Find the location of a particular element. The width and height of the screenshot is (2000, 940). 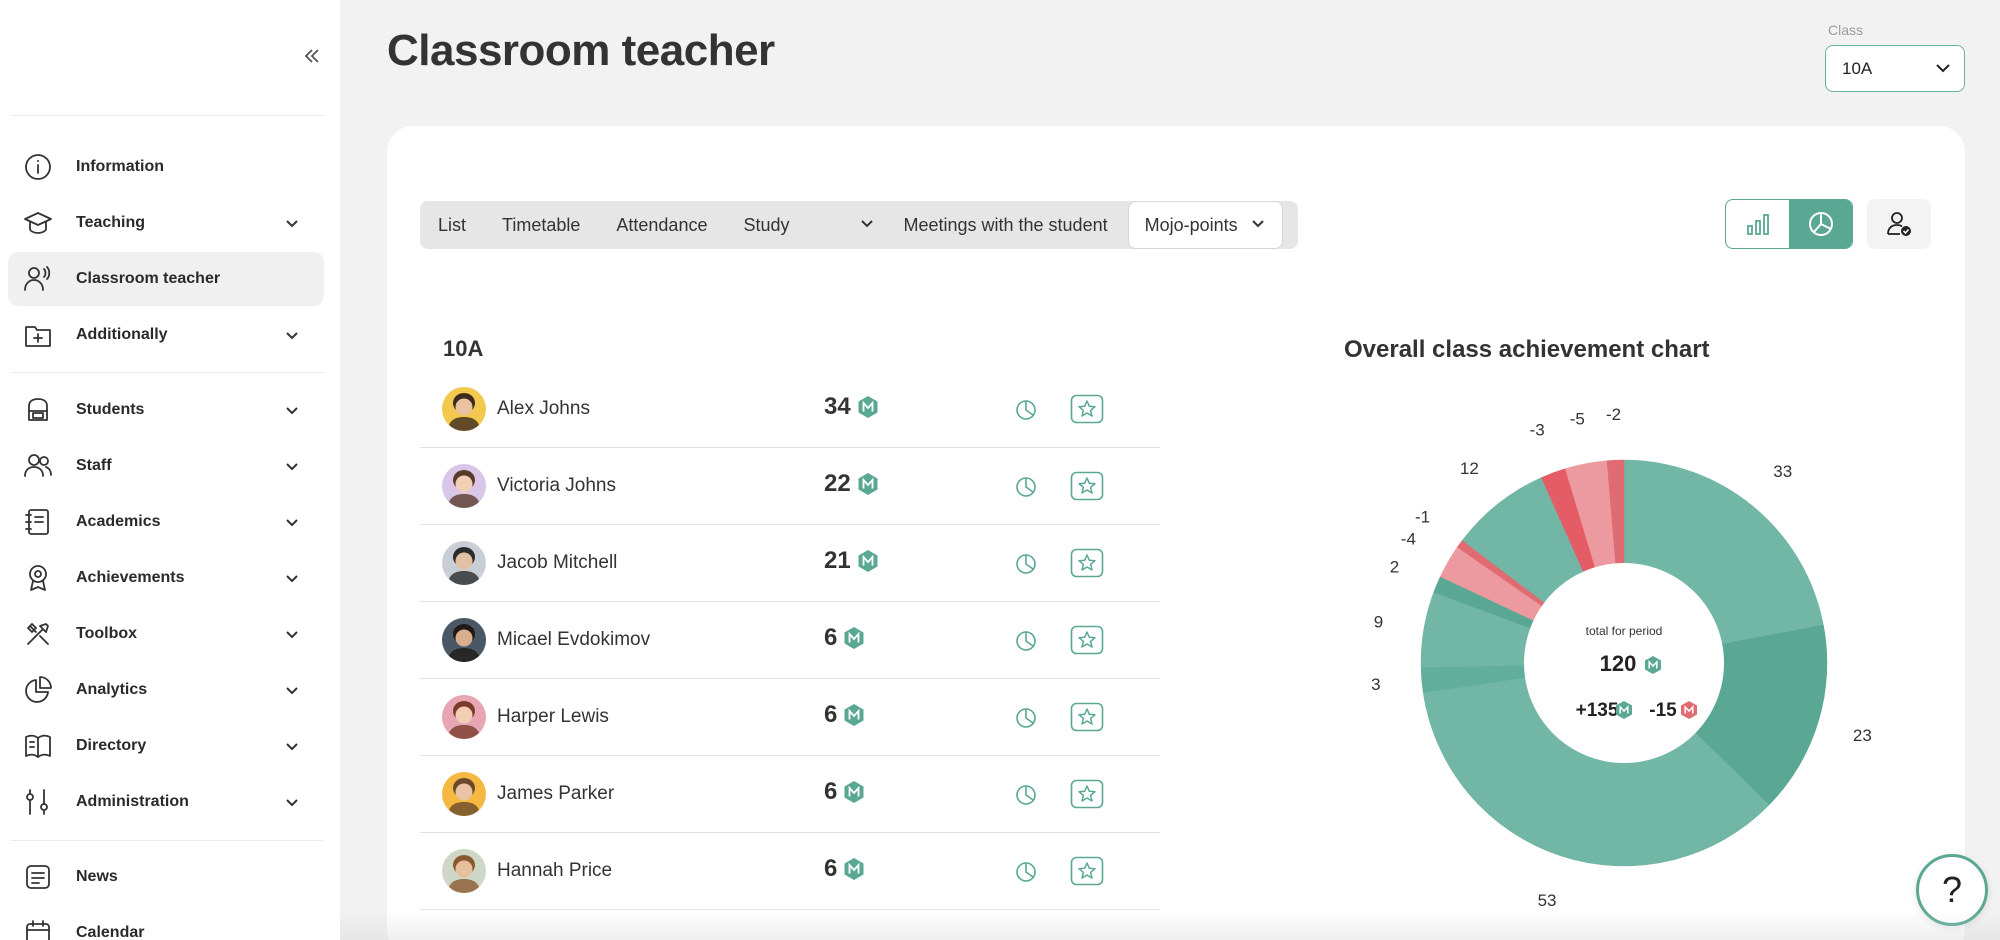

student-row: Hannah Price 6 is located at coordinates (790, 871).